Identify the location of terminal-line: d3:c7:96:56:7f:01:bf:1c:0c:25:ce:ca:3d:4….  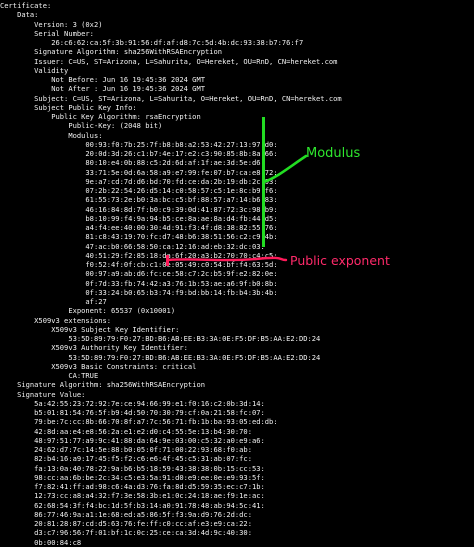
(126, 533).